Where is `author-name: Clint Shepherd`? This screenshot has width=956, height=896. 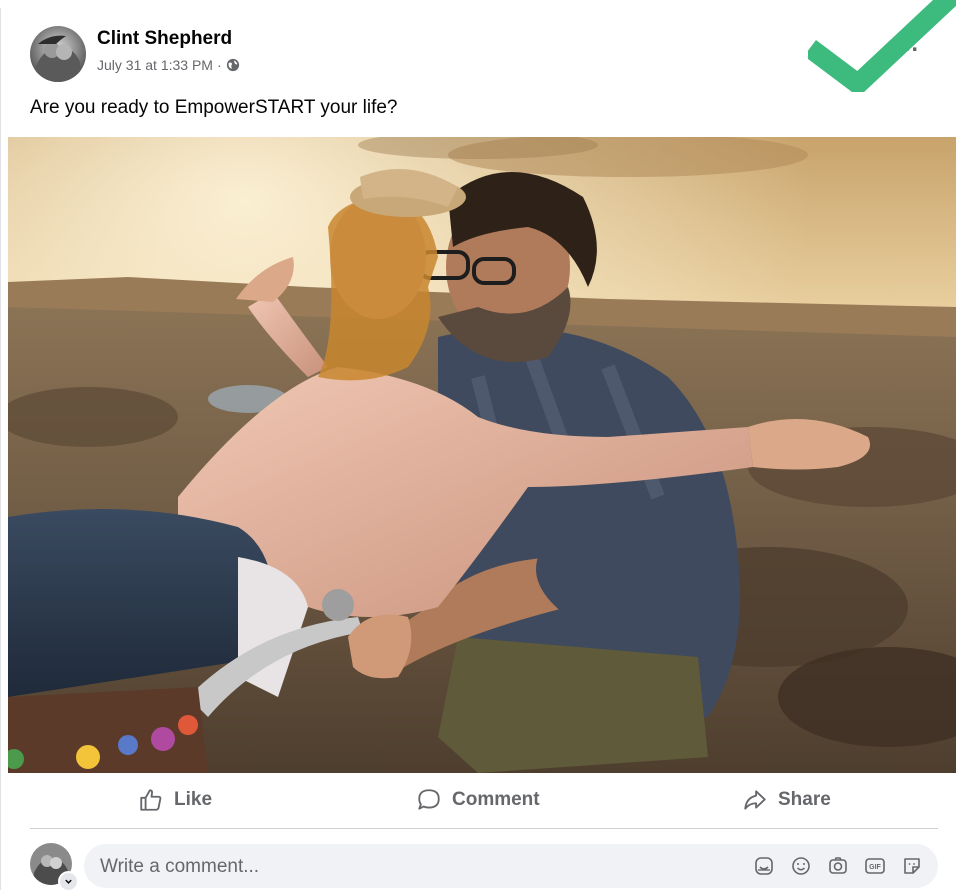 author-name: Clint Shepherd is located at coordinates (164, 39).